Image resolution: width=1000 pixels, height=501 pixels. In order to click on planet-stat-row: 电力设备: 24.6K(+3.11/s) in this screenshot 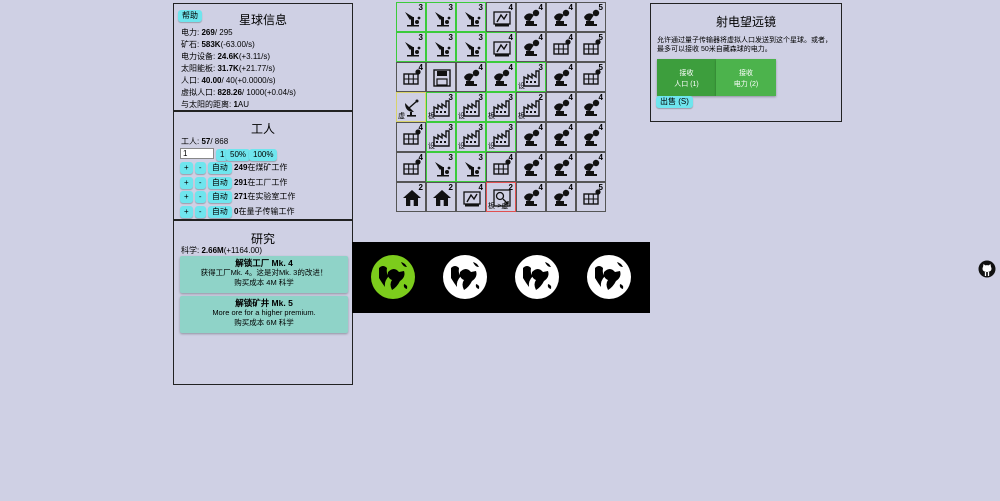, I will do `click(226, 56)`.